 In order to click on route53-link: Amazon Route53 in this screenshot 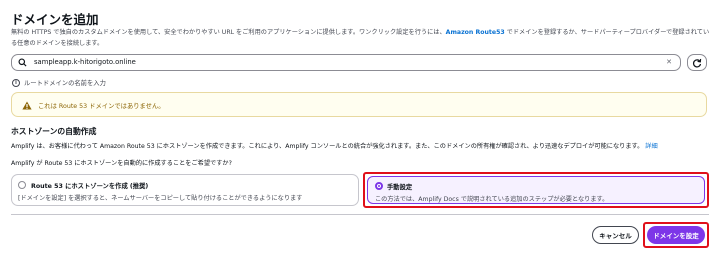, I will do `click(475, 32)`.